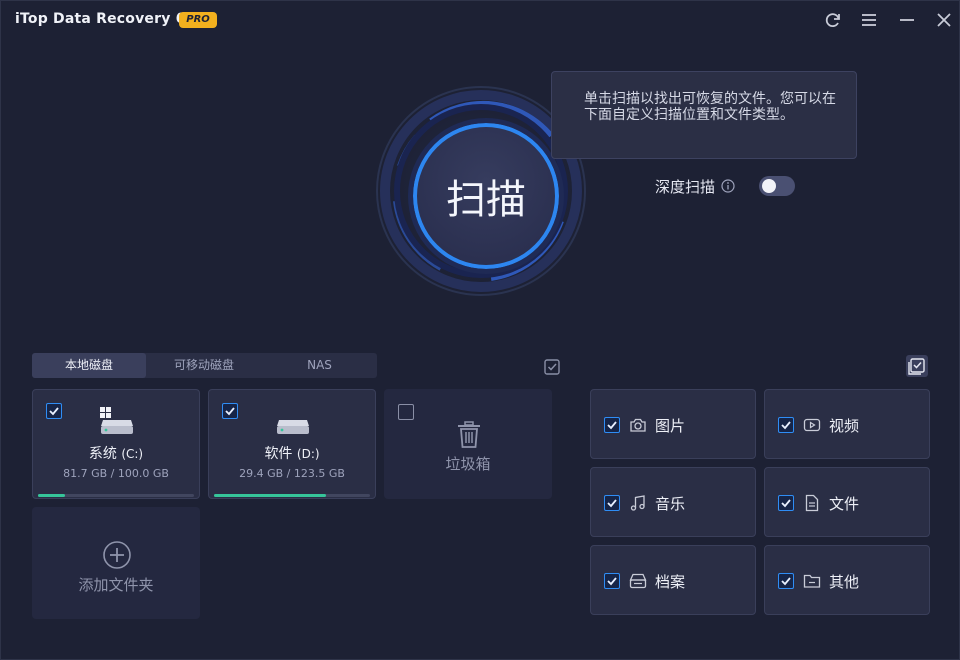 This screenshot has height=660, width=960. Describe the element at coordinates (812, 503) in the screenshot. I see `document-icon` at that location.